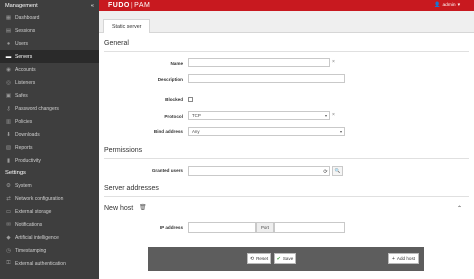 This screenshot has height=279, width=474. I want to click on sidebar-item-label: Accounts, so click(25, 69).